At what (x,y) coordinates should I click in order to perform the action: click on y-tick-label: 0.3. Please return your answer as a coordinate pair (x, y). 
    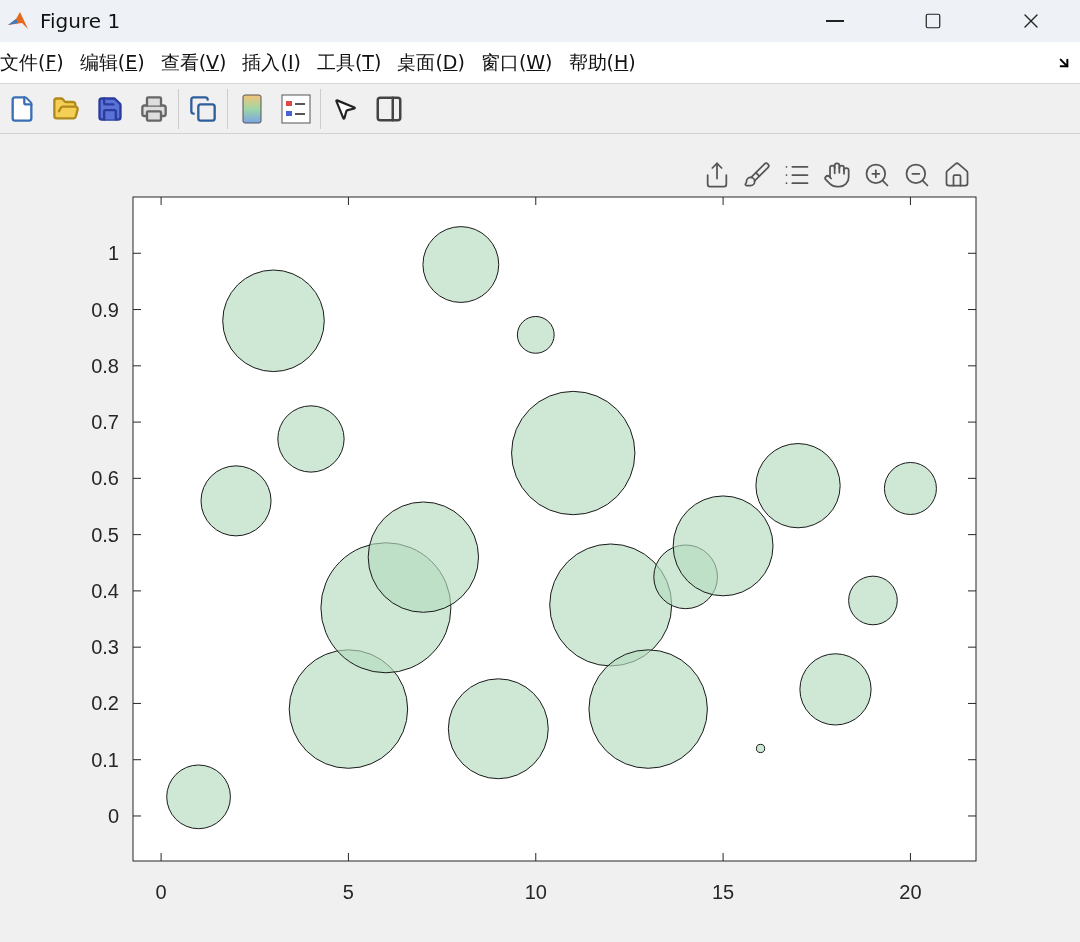
    Looking at the image, I should click on (105, 647).